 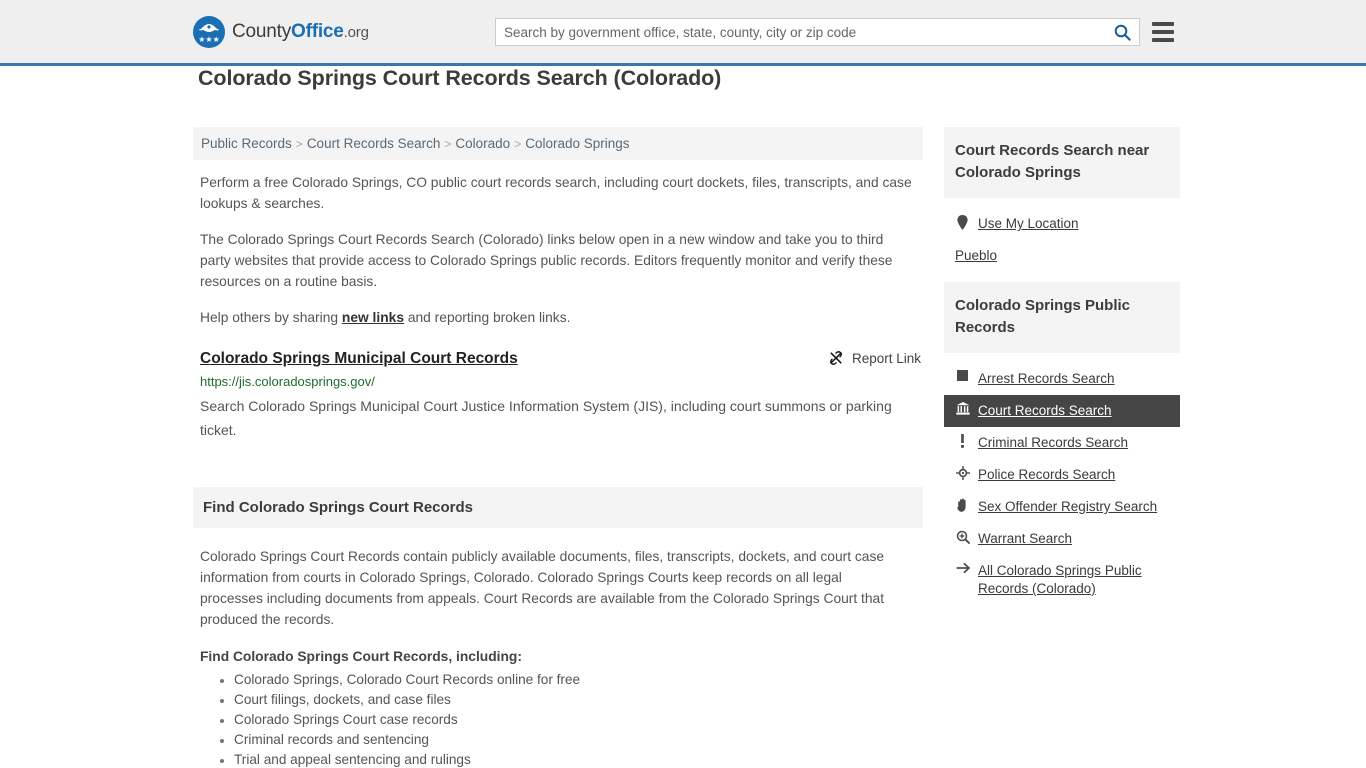 I want to click on courthouse-icon, so click(x=962, y=408).